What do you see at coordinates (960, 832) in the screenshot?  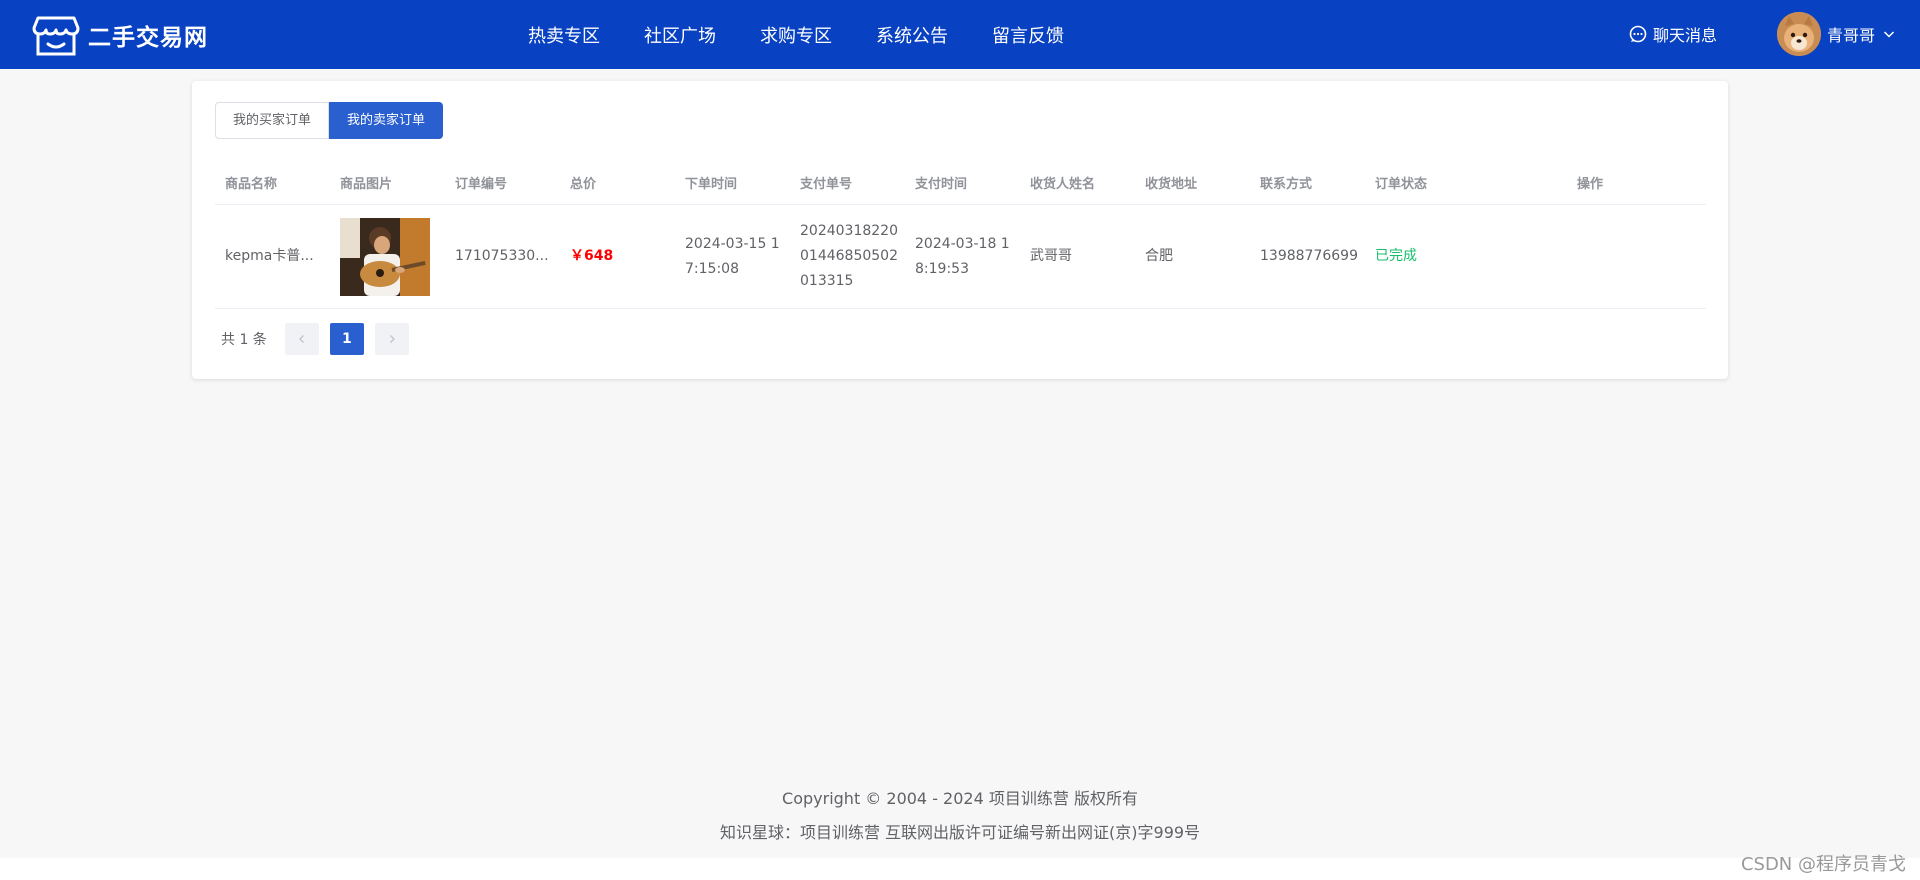 I see `license-text: 知识星球：项目训练营 互联网出版许可证编号新出网证(京)字999号` at bounding box center [960, 832].